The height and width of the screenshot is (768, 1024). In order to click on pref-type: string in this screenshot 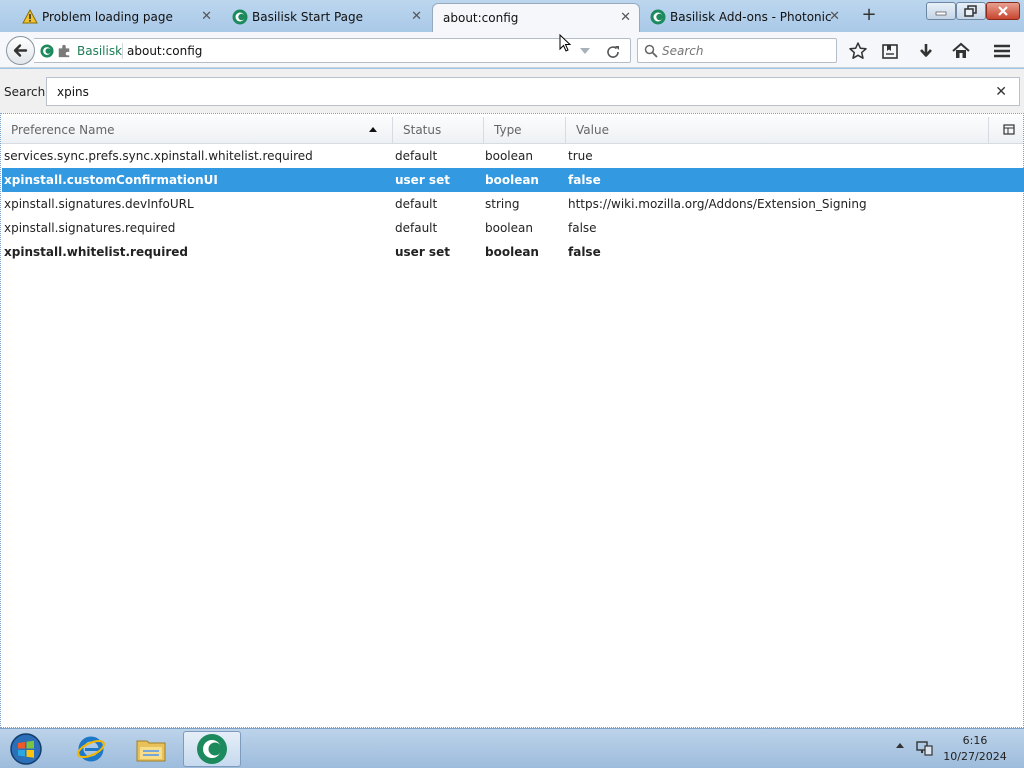, I will do `click(502, 204)`.